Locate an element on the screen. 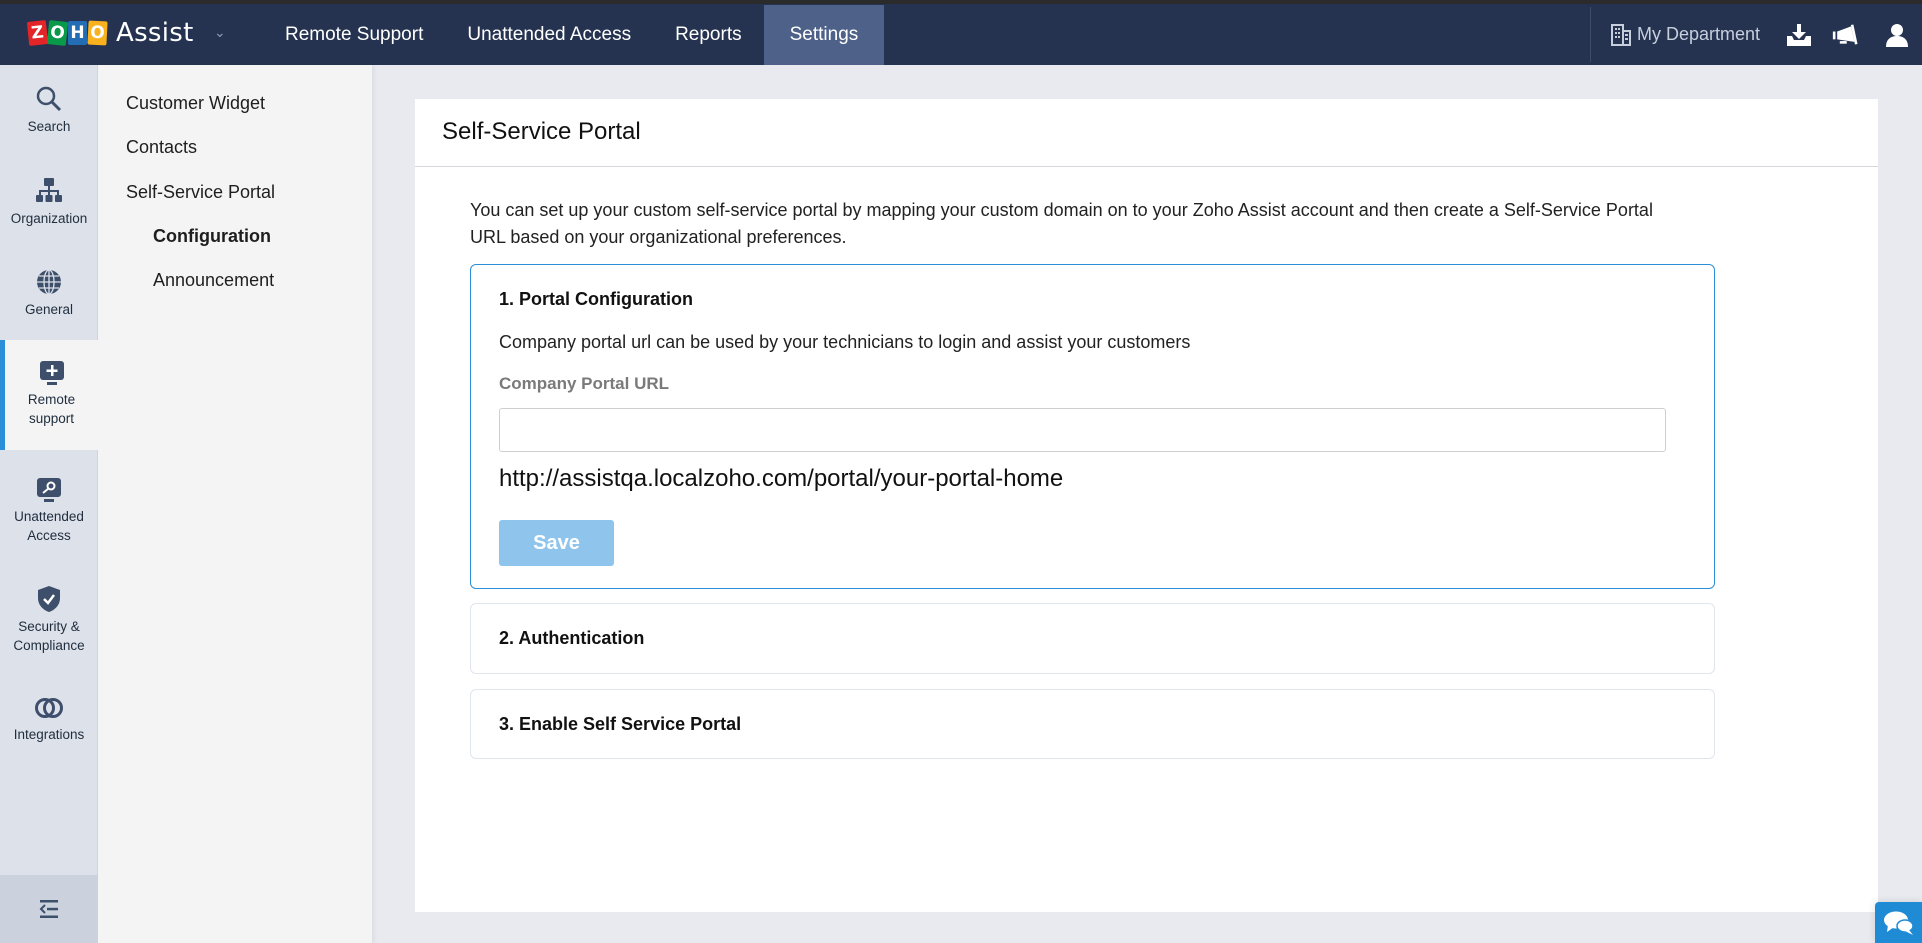 This screenshot has height=943, width=1922. subnav-customer-widget: Customer Widget is located at coordinates (195, 103).